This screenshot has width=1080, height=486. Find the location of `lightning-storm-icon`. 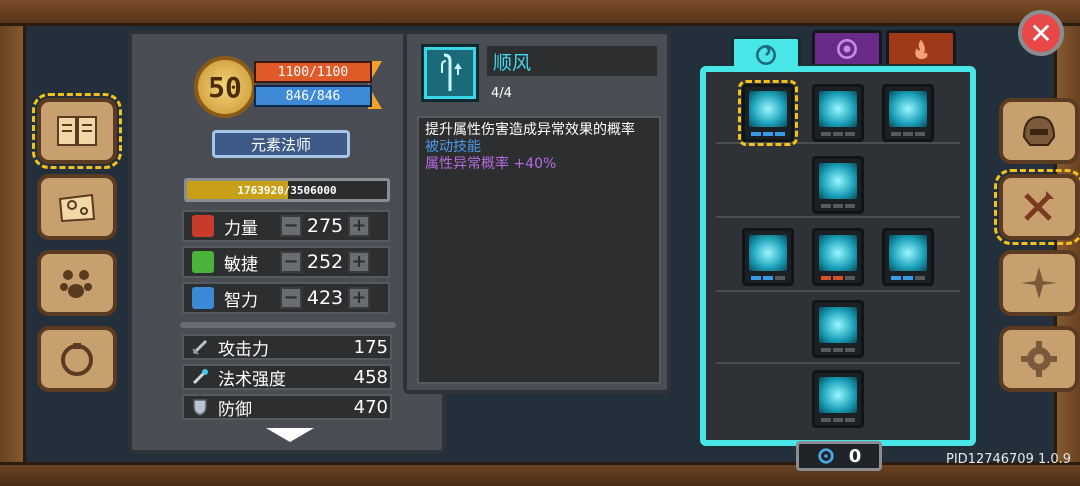

lightning-storm-icon is located at coordinates (838, 181).